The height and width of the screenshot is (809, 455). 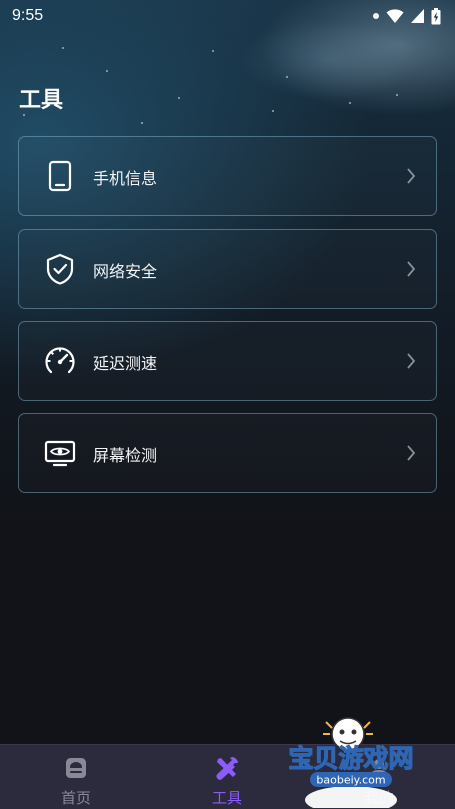 What do you see at coordinates (125, 271) in the screenshot?
I see `tool-card-label: 网络安全` at bounding box center [125, 271].